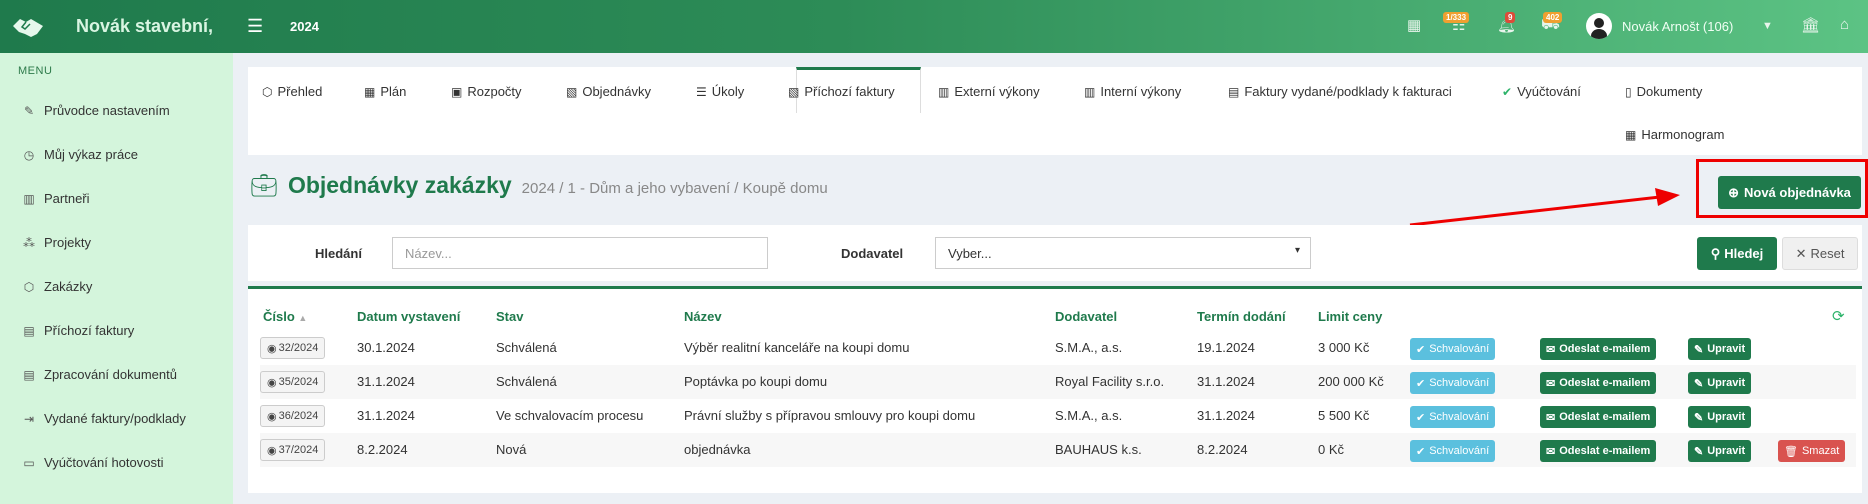  Describe the element at coordinates (717, 449) in the screenshot. I see `cell-name: objednávka` at that location.